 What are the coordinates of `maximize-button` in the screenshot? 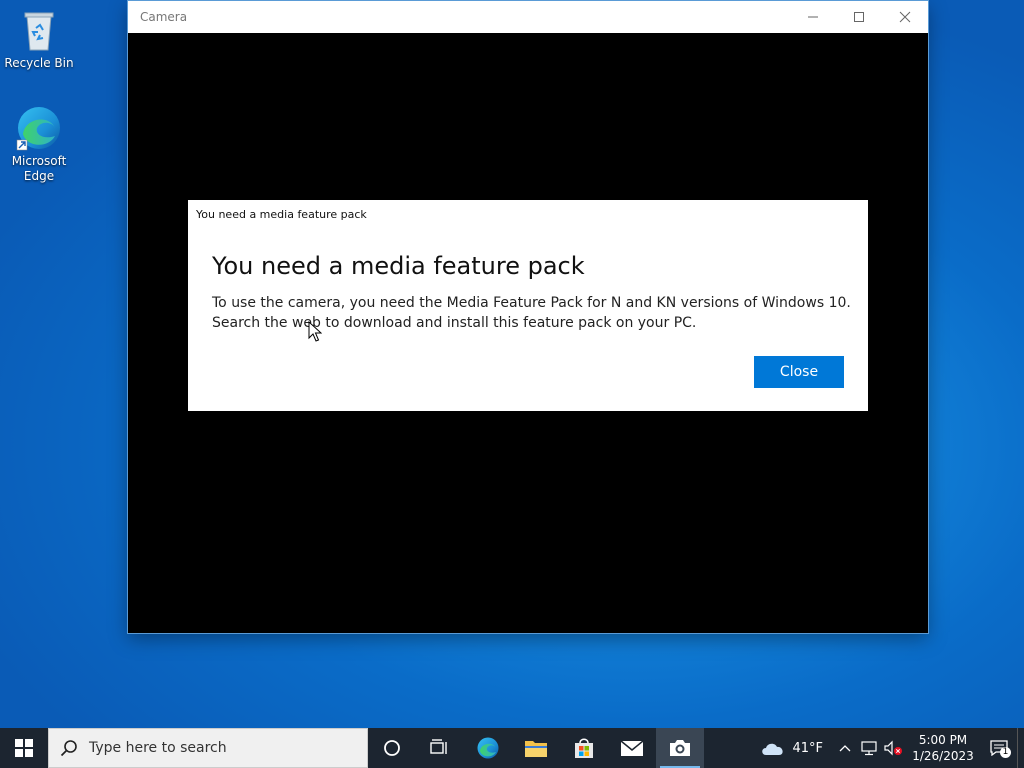 It's located at (859, 17).